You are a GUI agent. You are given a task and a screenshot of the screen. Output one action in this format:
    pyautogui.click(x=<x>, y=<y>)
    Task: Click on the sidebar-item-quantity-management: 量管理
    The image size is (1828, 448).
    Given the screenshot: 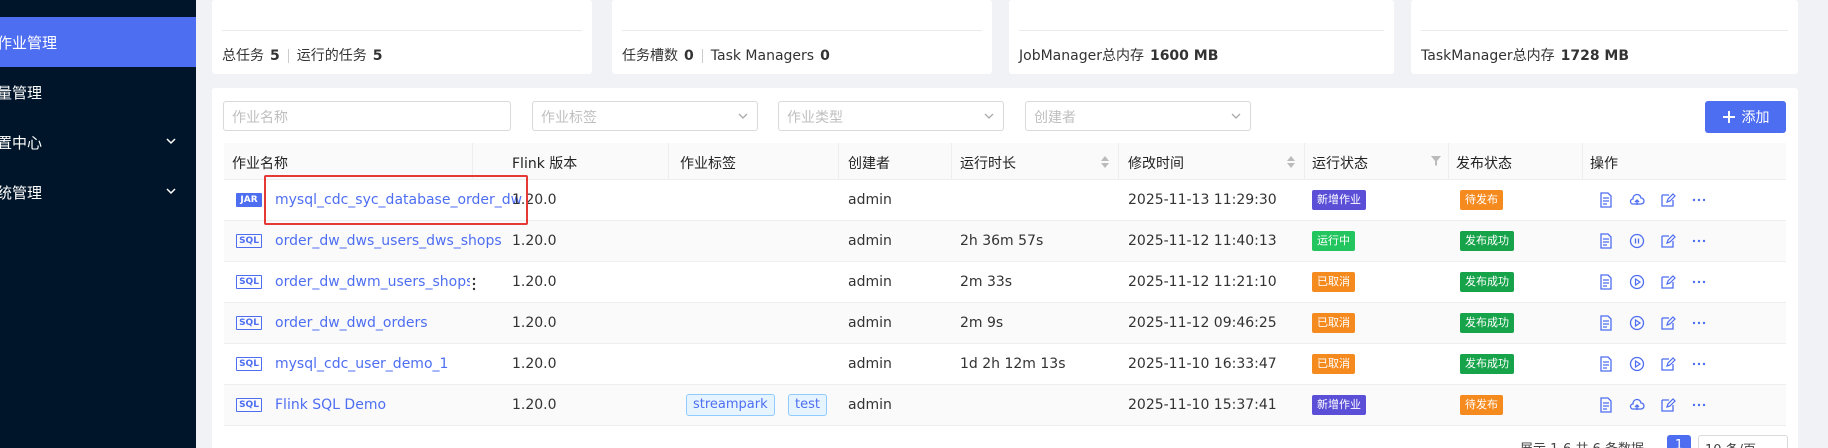 What is the action you would take?
    pyautogui.click(x=98, y=92)
    